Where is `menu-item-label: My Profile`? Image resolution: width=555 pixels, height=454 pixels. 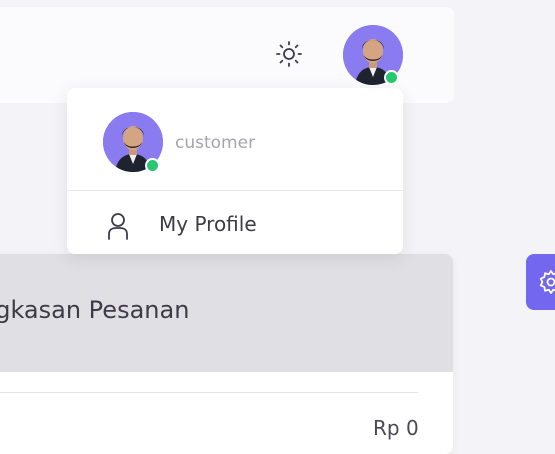 menu-item-label: My Profile is located at coordinates (208, 224).